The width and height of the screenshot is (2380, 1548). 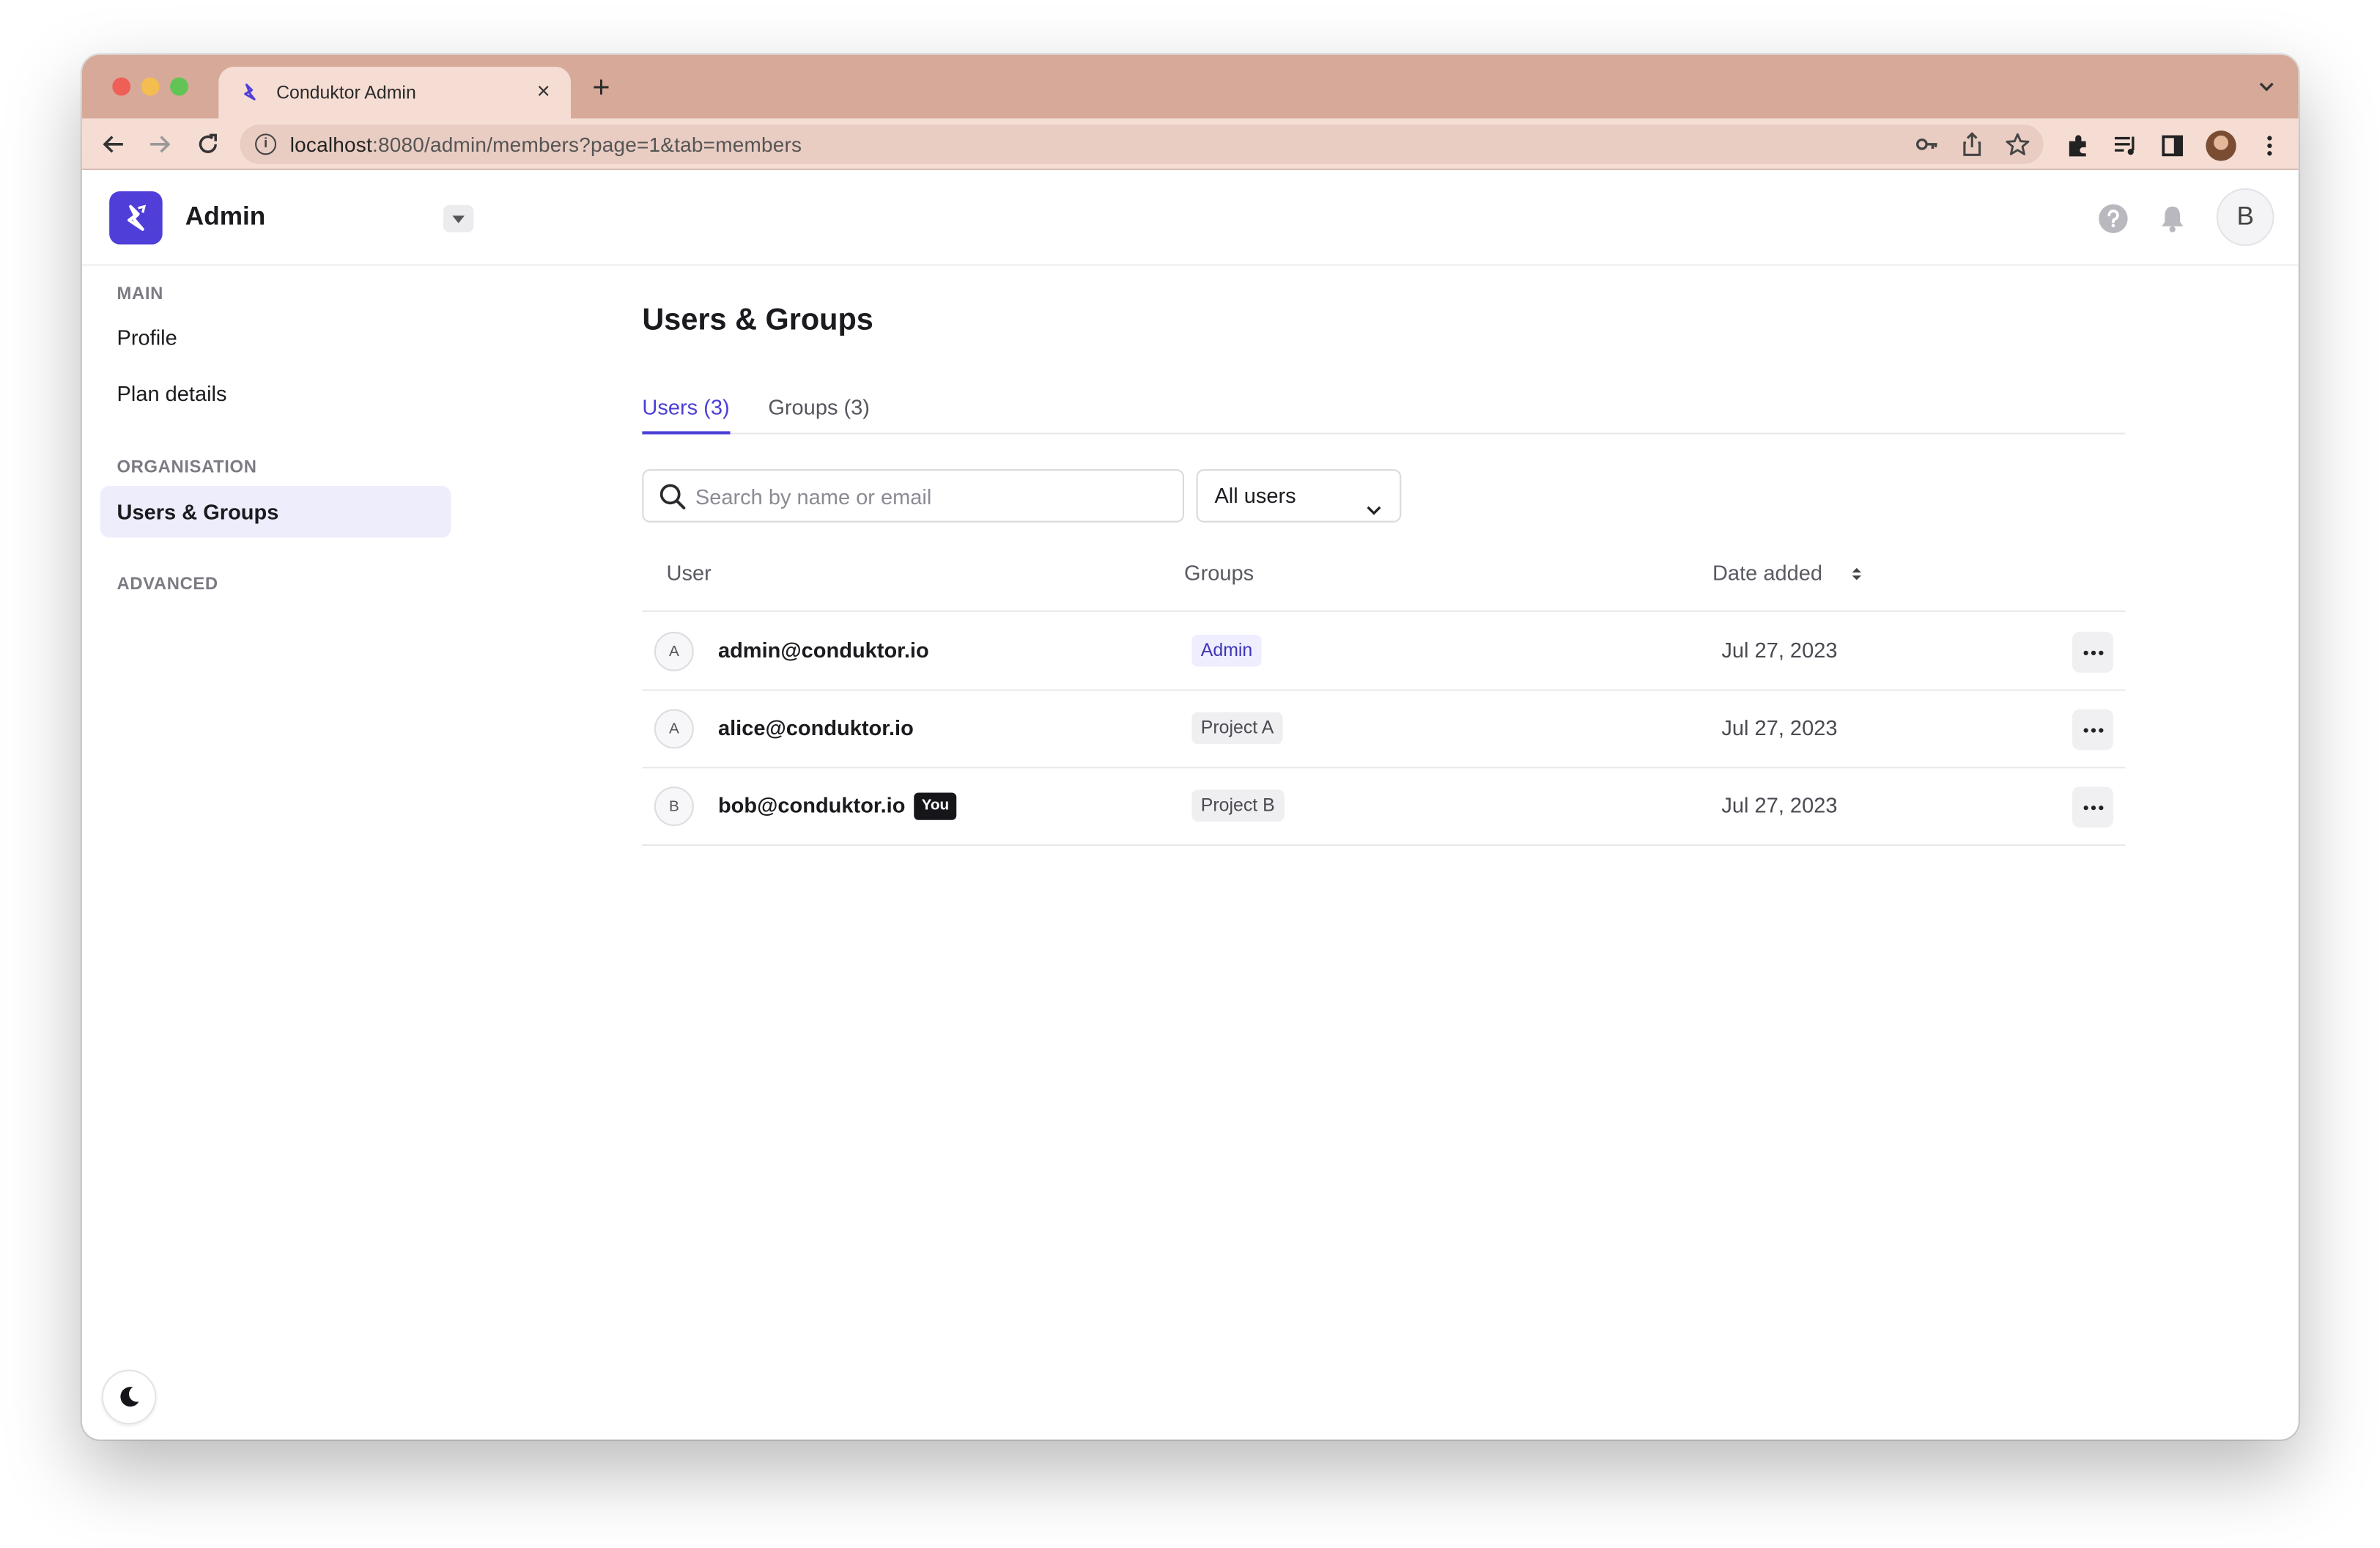 I want to click on conduktor-logo-icon, so click(x=136, y=218).